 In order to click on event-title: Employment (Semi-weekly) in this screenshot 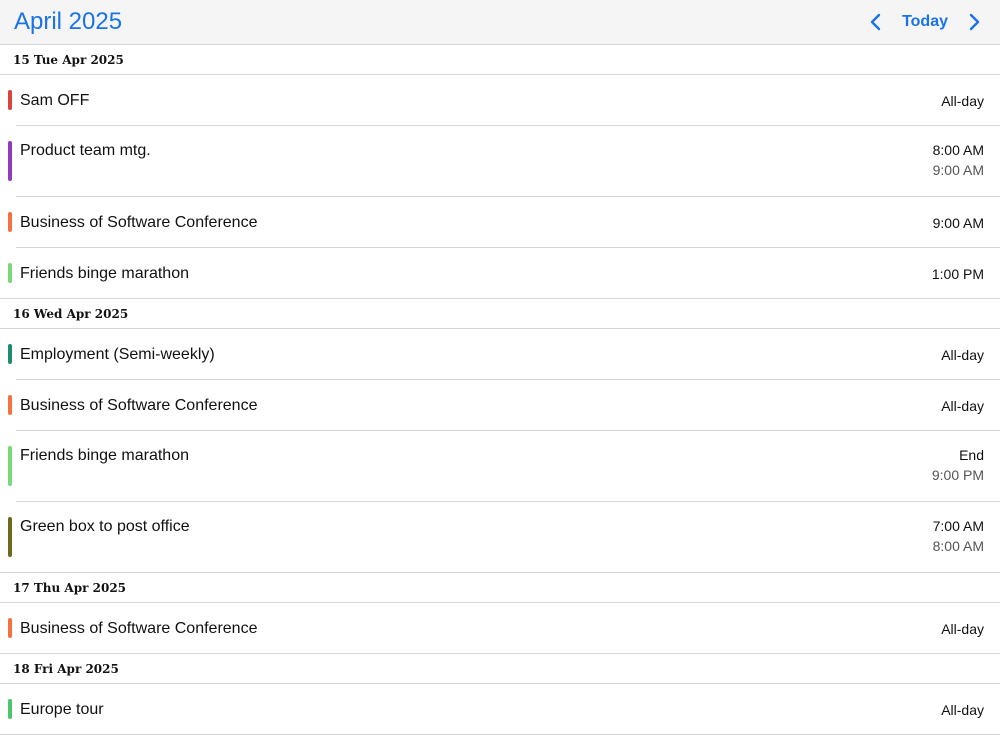, I will do `click(117, 354)`.